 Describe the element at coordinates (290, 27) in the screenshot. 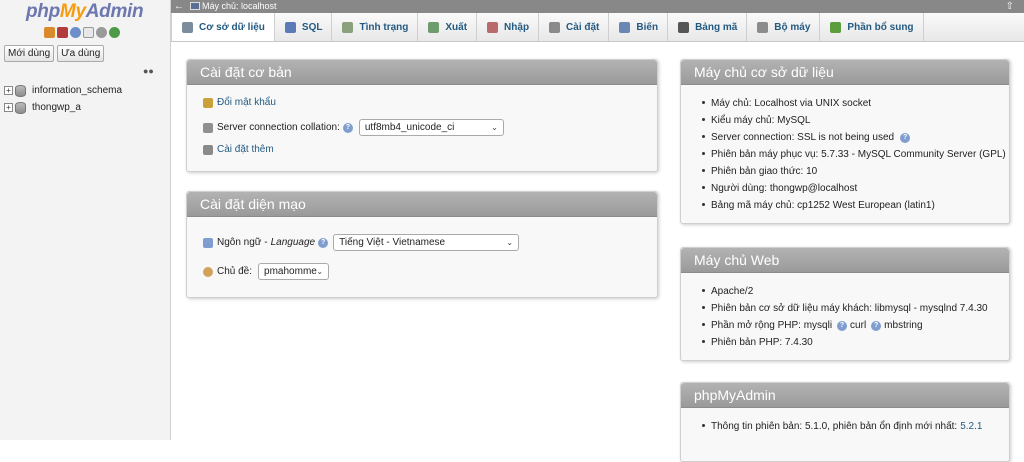

I see `sql-icon` at that location.